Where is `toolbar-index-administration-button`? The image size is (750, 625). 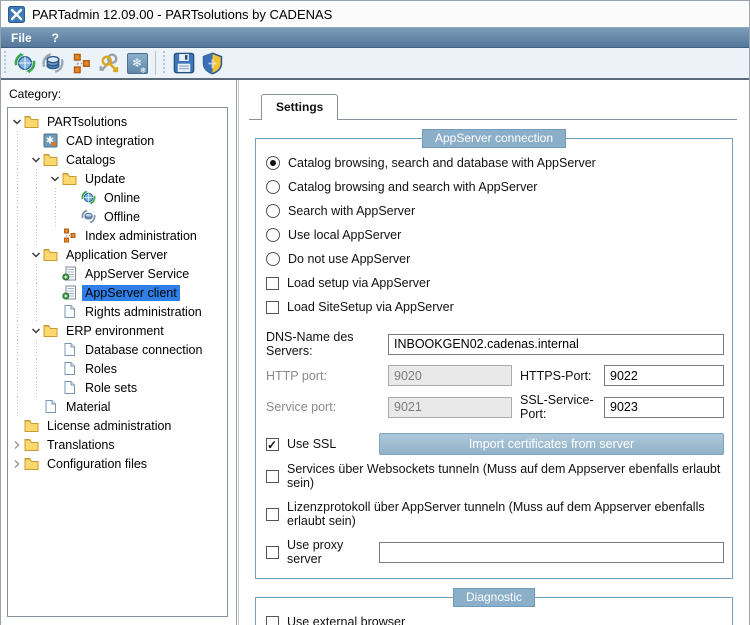
toolbar-index-administration-button is located at coordinates (81, 63).